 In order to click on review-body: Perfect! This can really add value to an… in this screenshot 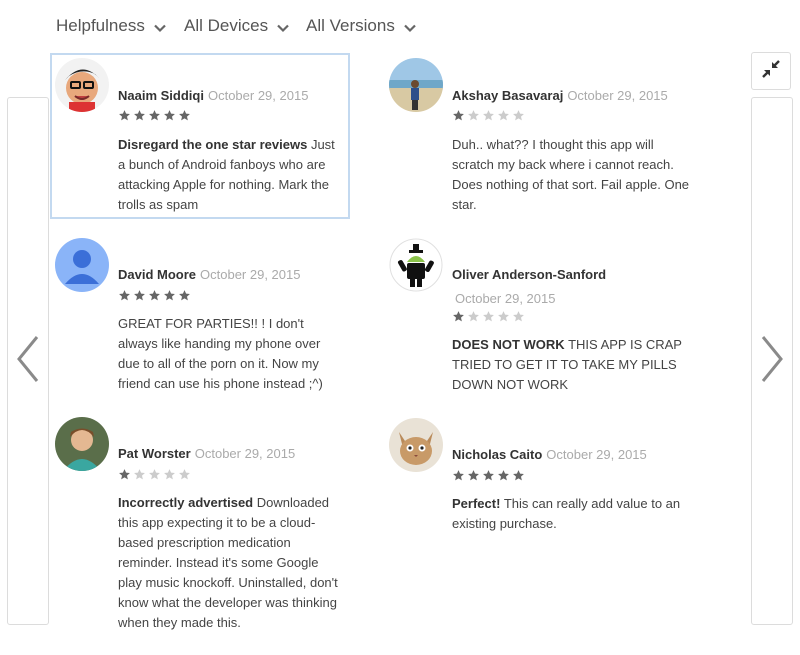, I will do `click(572, 514)`.